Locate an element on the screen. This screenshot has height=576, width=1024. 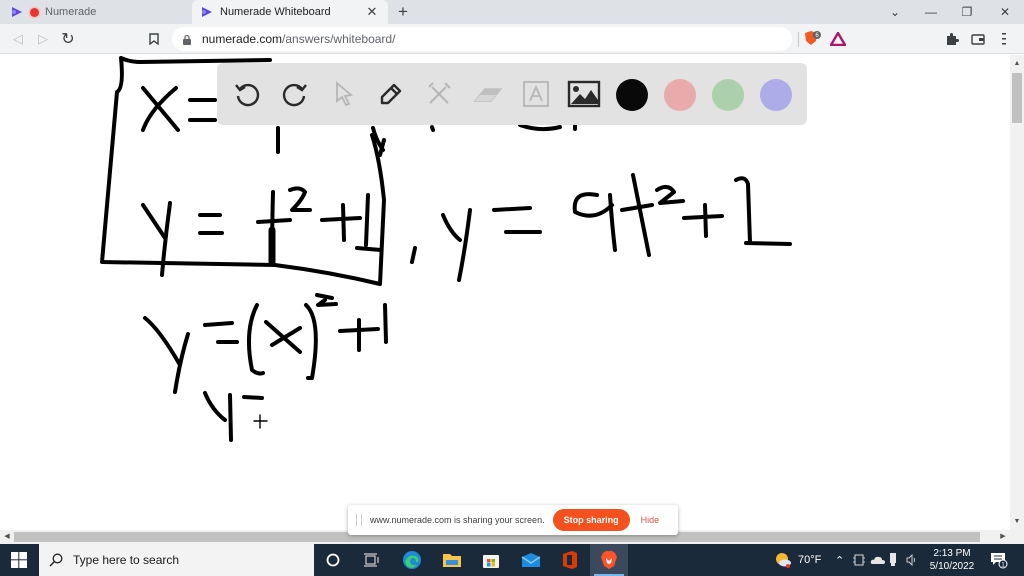
toolbar-divider is located at coordinates (798, 39).